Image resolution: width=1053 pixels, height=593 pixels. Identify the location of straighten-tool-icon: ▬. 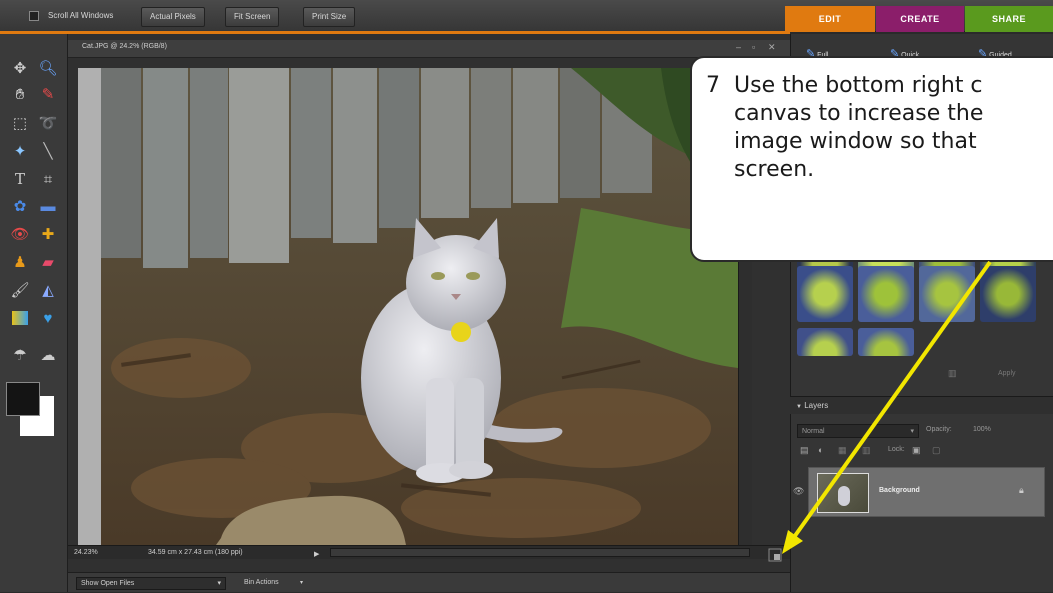
(48, 206).